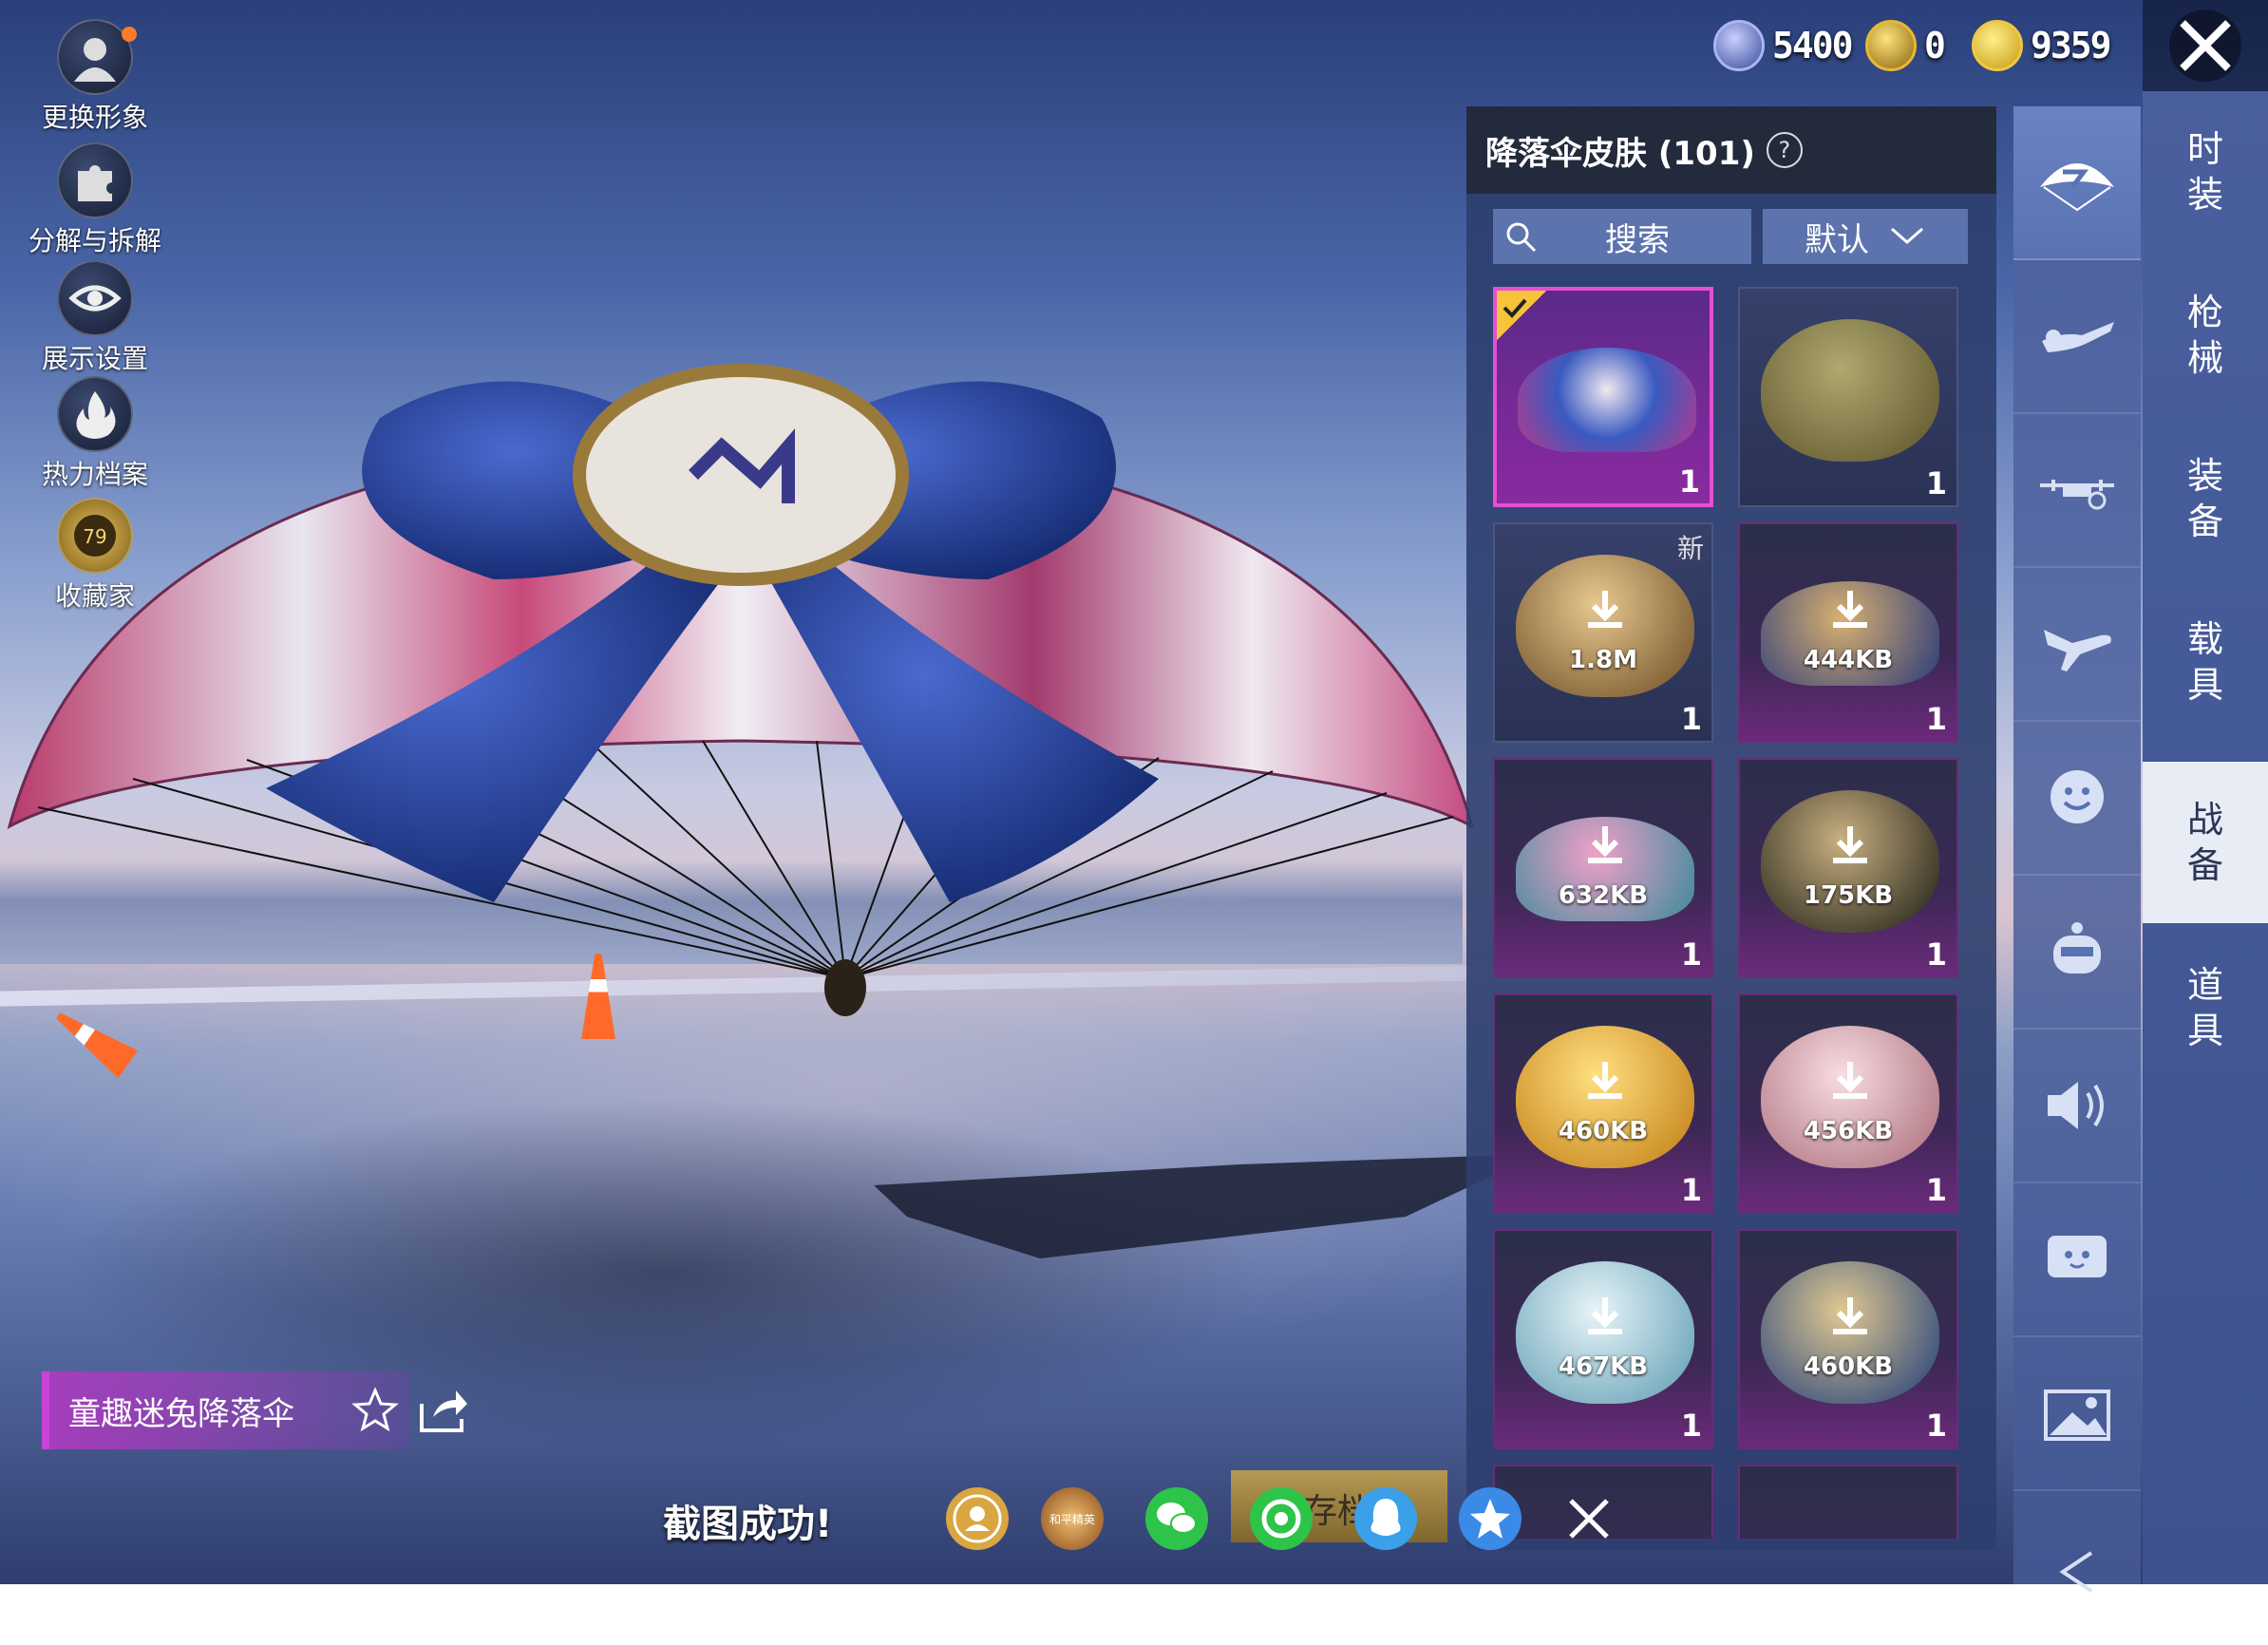  I want to click on item-card: 444KB 1, so click(1848, 632).